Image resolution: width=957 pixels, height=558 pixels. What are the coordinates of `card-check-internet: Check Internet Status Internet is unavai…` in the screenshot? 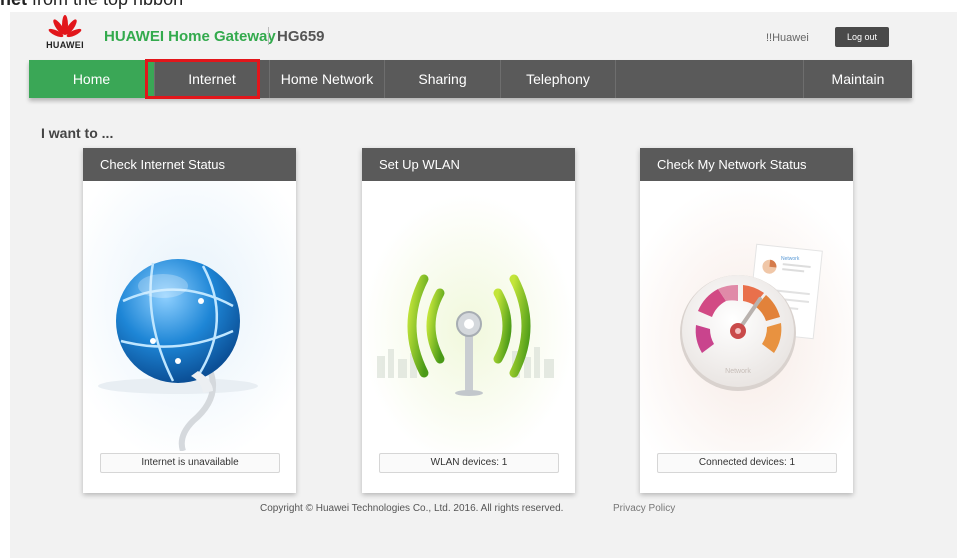 It's located at (189, 320).